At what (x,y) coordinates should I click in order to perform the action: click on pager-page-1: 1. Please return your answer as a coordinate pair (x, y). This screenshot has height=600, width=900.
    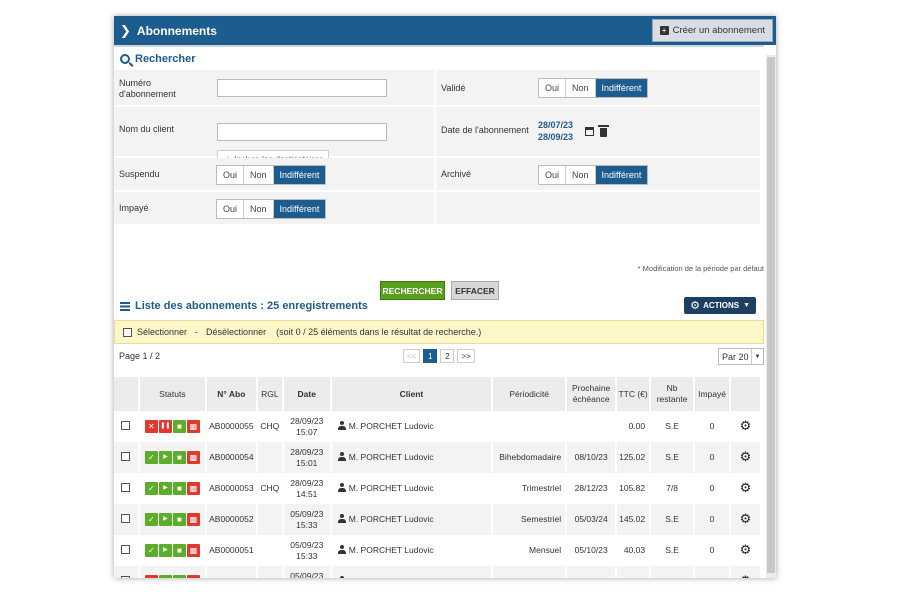
    Looking at the image, I should click on (430, 356).